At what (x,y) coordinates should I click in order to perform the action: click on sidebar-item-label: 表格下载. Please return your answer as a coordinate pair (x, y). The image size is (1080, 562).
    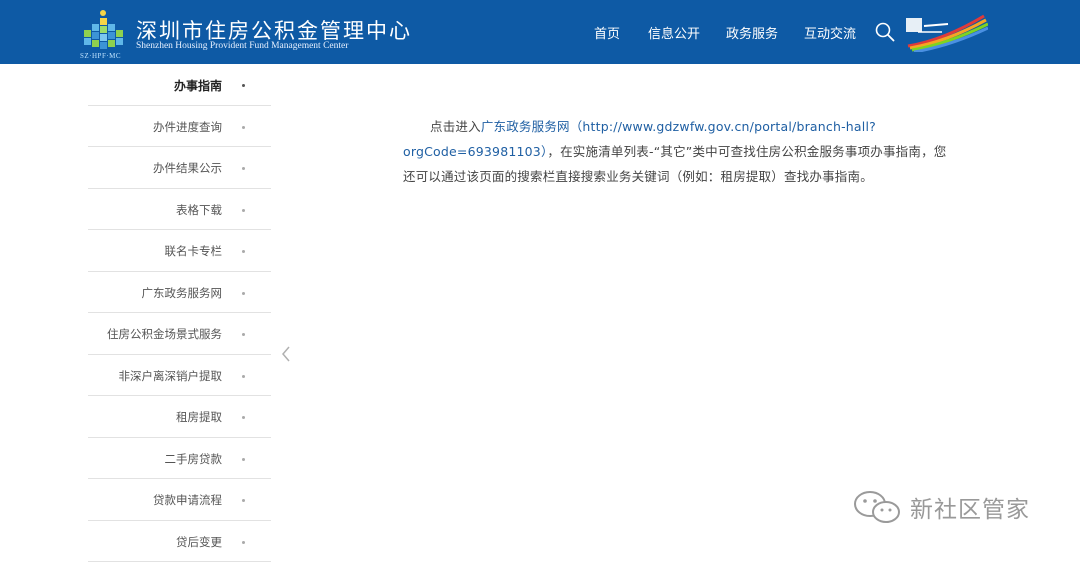
    Looking at the image, I should click on (199, 210).